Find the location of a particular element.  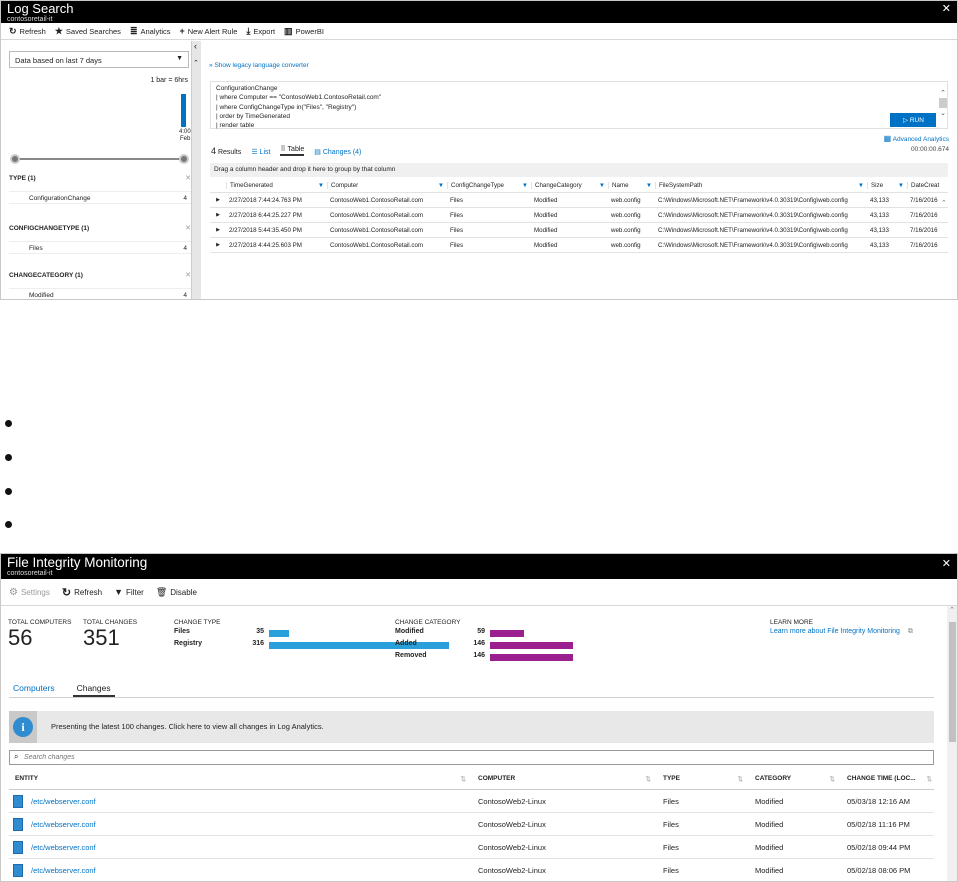

new-alert-rule-button: + New Alert Rule is located at coordinates (209, 31).